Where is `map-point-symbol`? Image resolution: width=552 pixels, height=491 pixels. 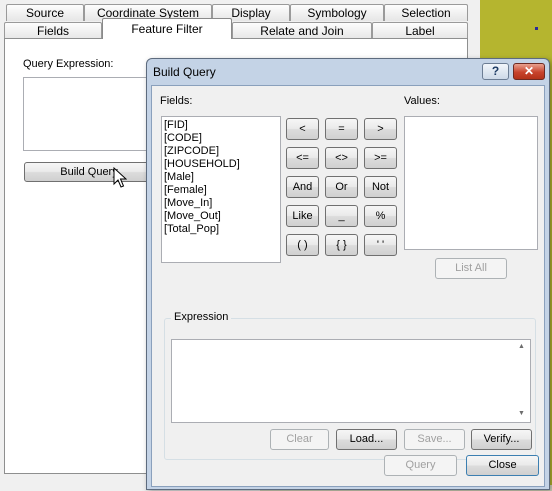
map-point-symbol is located at coordinates (536, 28).